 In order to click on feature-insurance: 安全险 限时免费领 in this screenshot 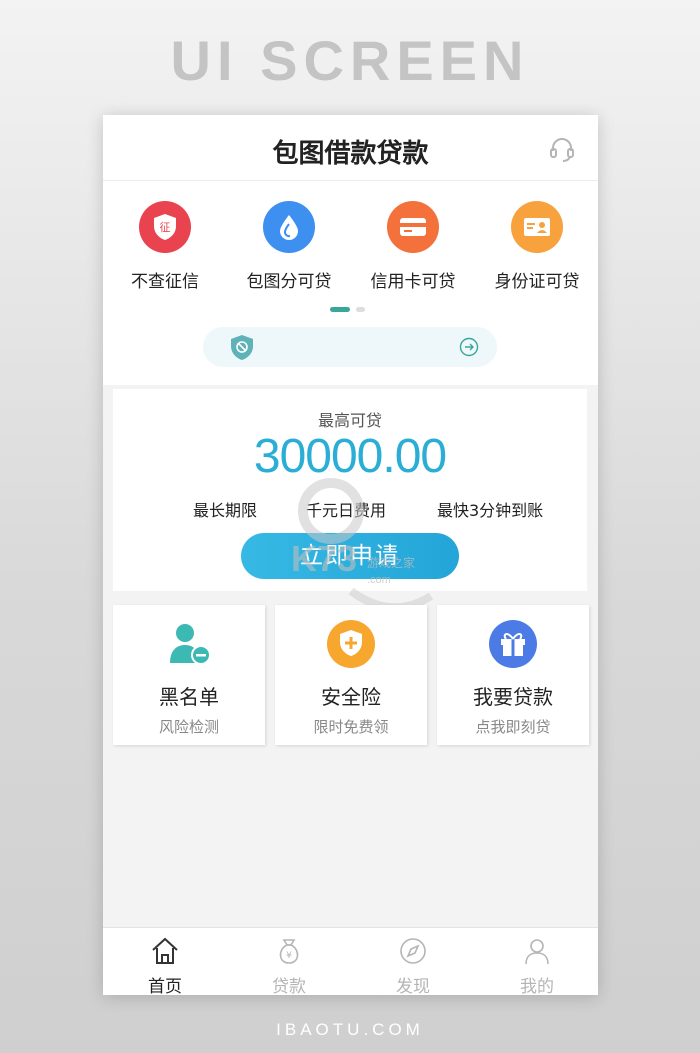, I will do `click(351, 675)`.